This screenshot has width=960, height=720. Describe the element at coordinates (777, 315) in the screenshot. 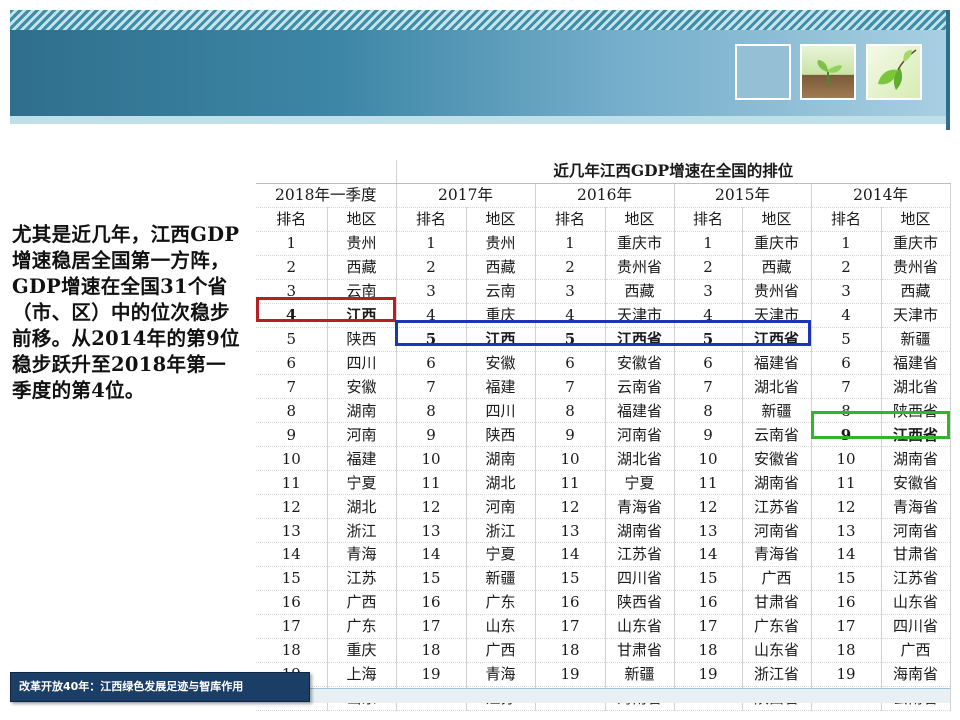

I see `region-cell: 天津市` at that location.